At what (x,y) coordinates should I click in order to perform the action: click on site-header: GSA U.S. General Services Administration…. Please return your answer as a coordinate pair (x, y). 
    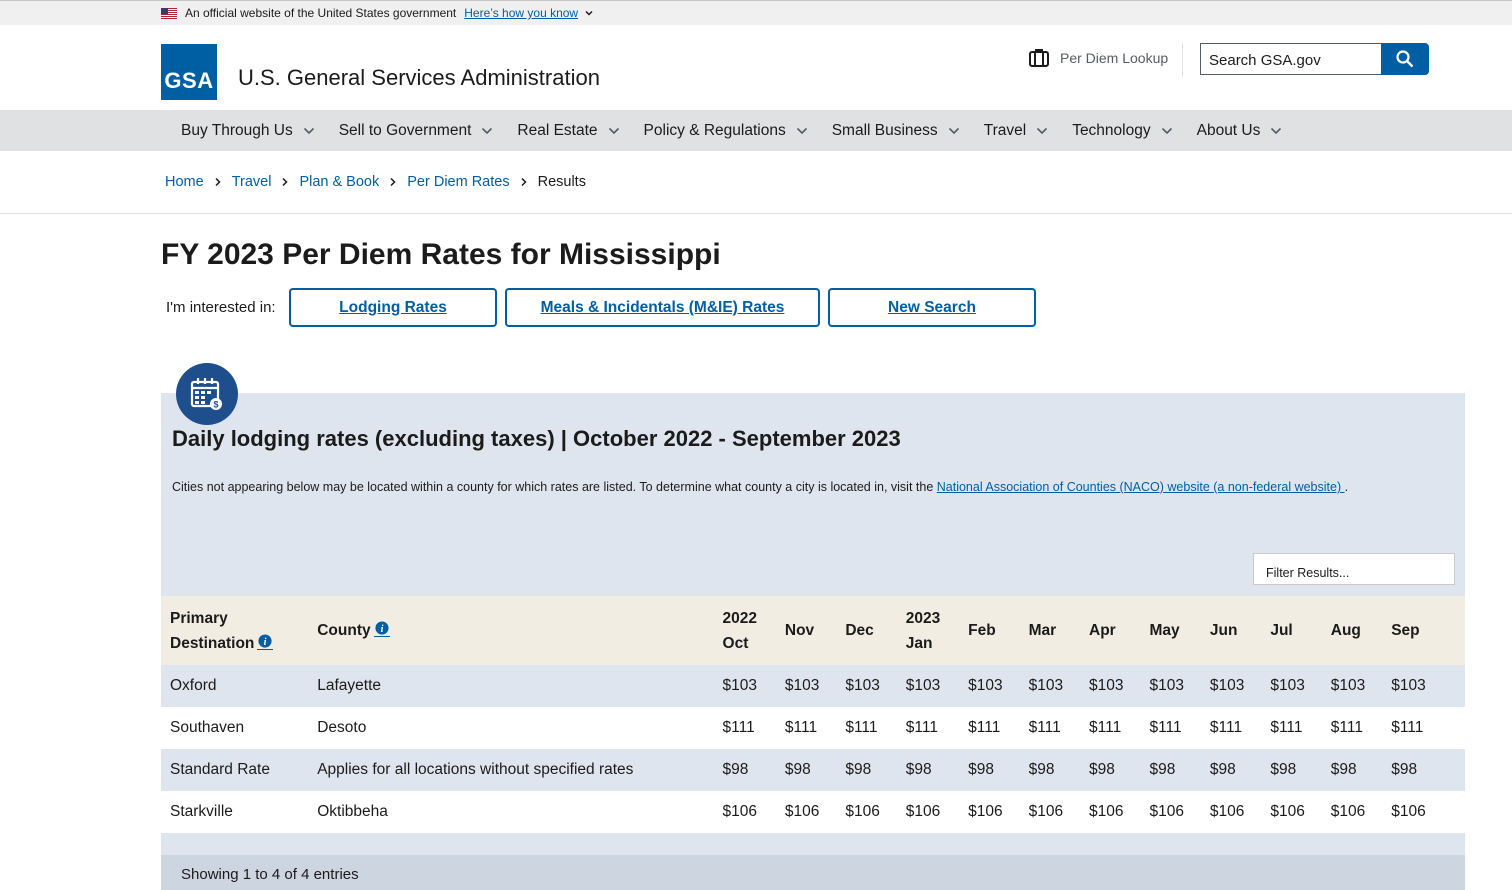
    Looking at the image, I should click on (756, 67).